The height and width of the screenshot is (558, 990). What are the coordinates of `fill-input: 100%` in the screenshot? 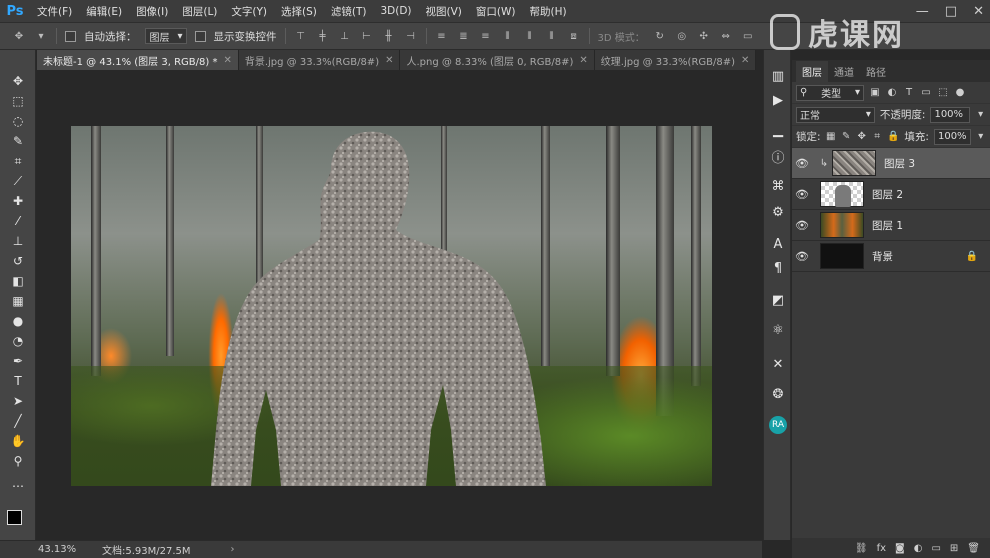 It's located at (952, 136).